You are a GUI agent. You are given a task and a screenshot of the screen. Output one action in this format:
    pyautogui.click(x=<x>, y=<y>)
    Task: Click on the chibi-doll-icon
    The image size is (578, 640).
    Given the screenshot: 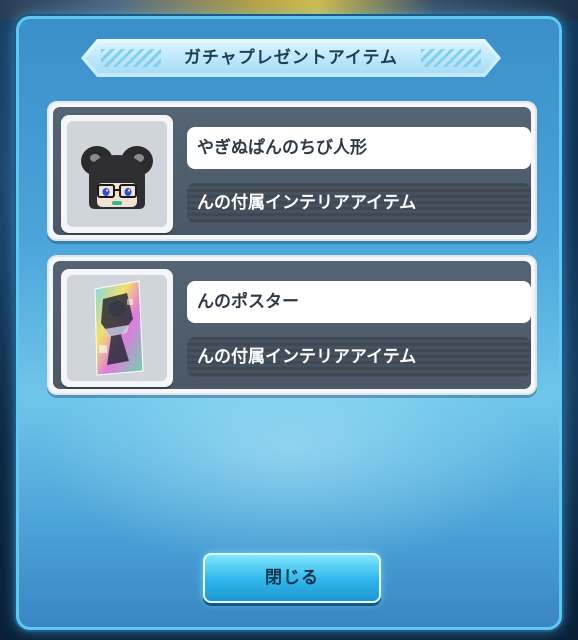 What is the action you would take?
    pyautogui.click(x=117, y=174)
    